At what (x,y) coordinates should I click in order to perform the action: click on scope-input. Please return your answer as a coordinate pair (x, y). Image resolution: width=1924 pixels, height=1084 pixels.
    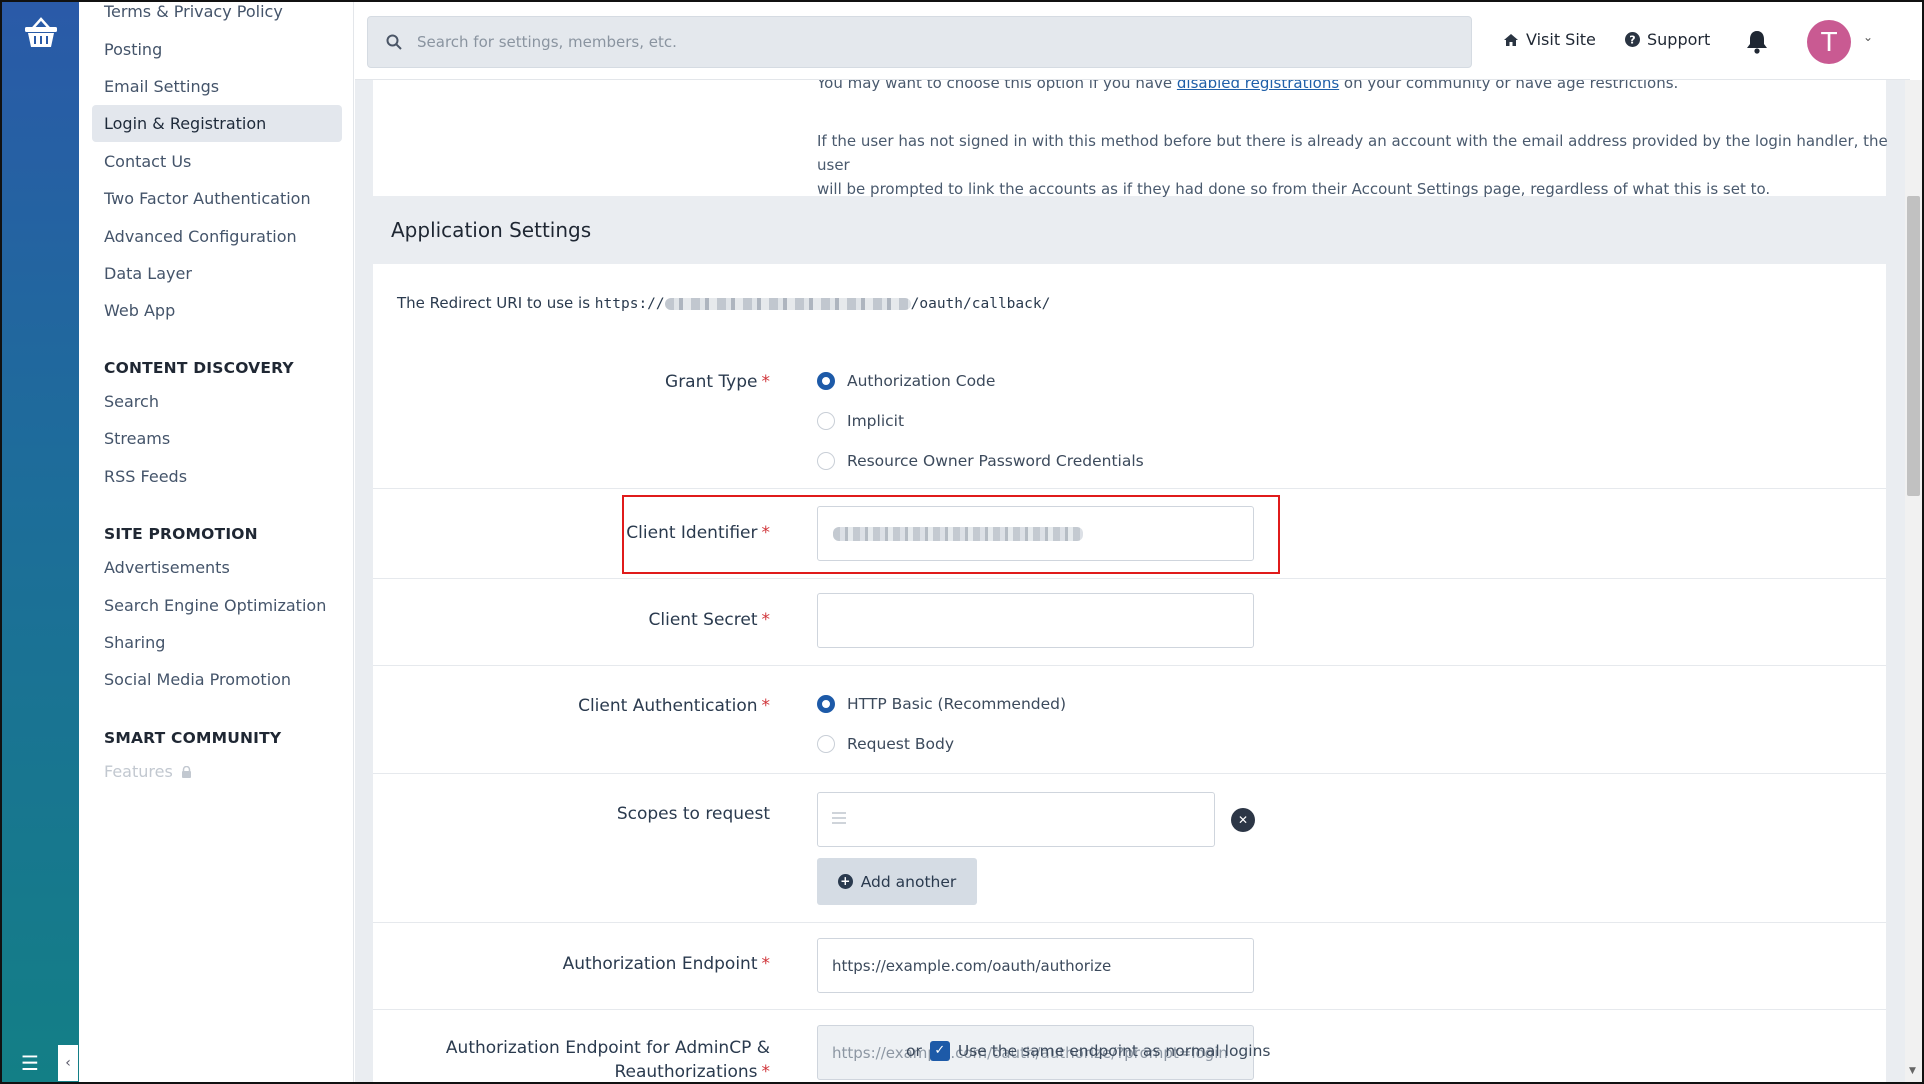
    Looking at the image, I should click on (1016, 819).